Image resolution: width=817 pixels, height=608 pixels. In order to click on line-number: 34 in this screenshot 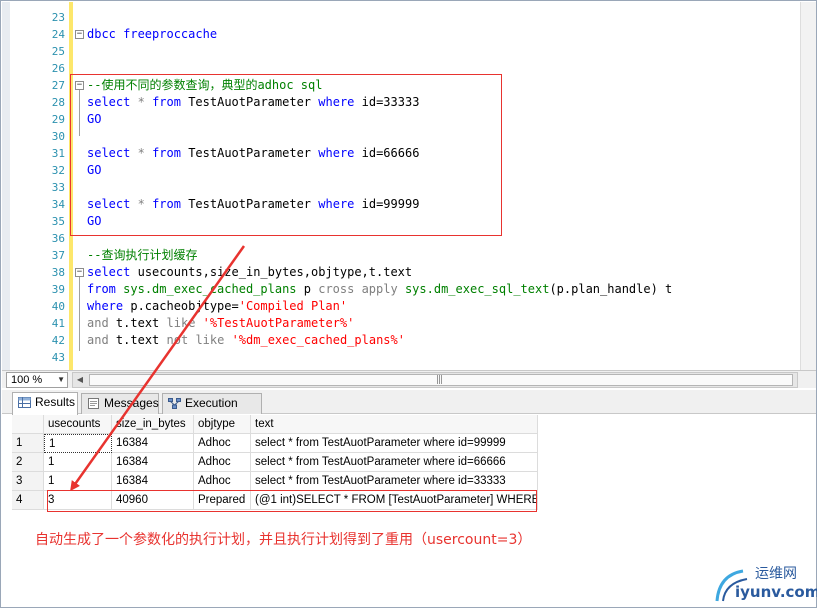, I will do `click(58, 204)`.